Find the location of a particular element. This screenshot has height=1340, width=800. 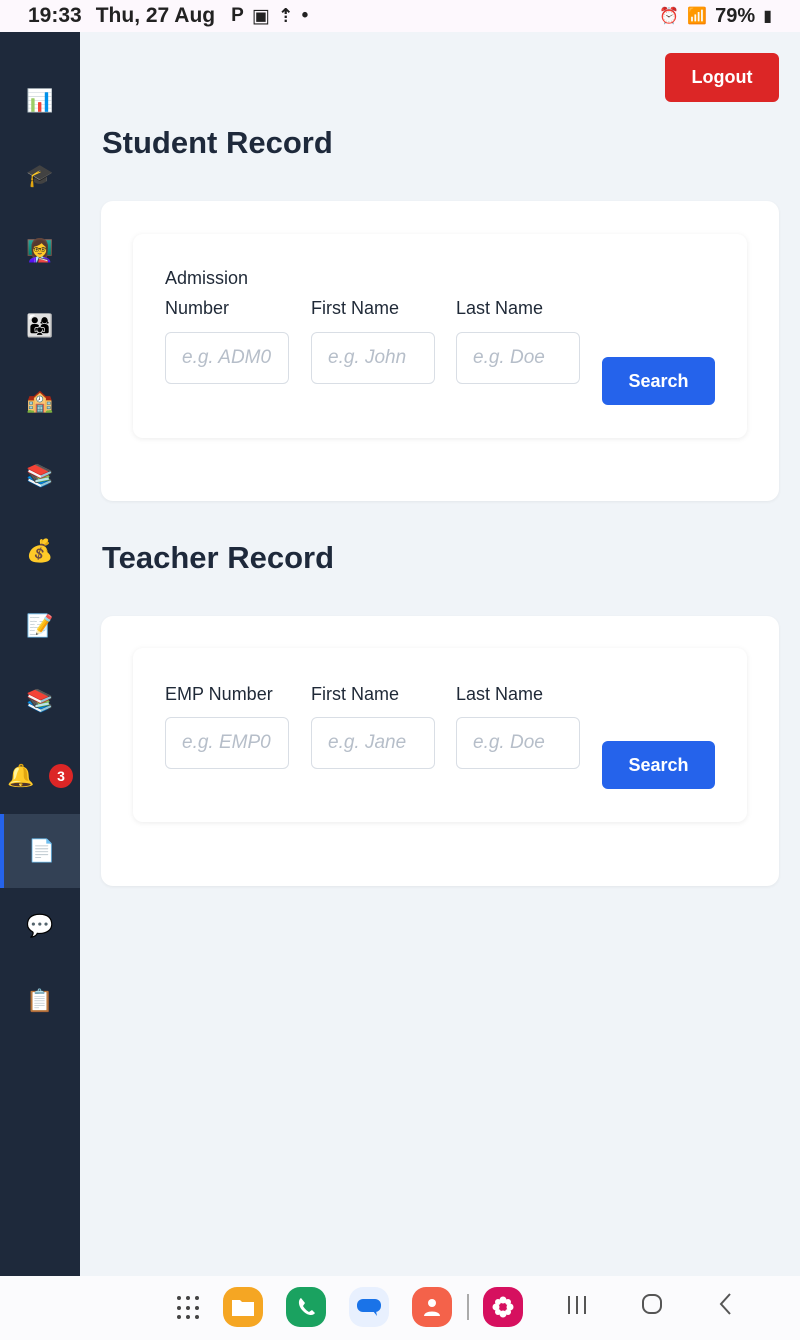

upload-icon: ⇡ is located at coordinates (285, 16).